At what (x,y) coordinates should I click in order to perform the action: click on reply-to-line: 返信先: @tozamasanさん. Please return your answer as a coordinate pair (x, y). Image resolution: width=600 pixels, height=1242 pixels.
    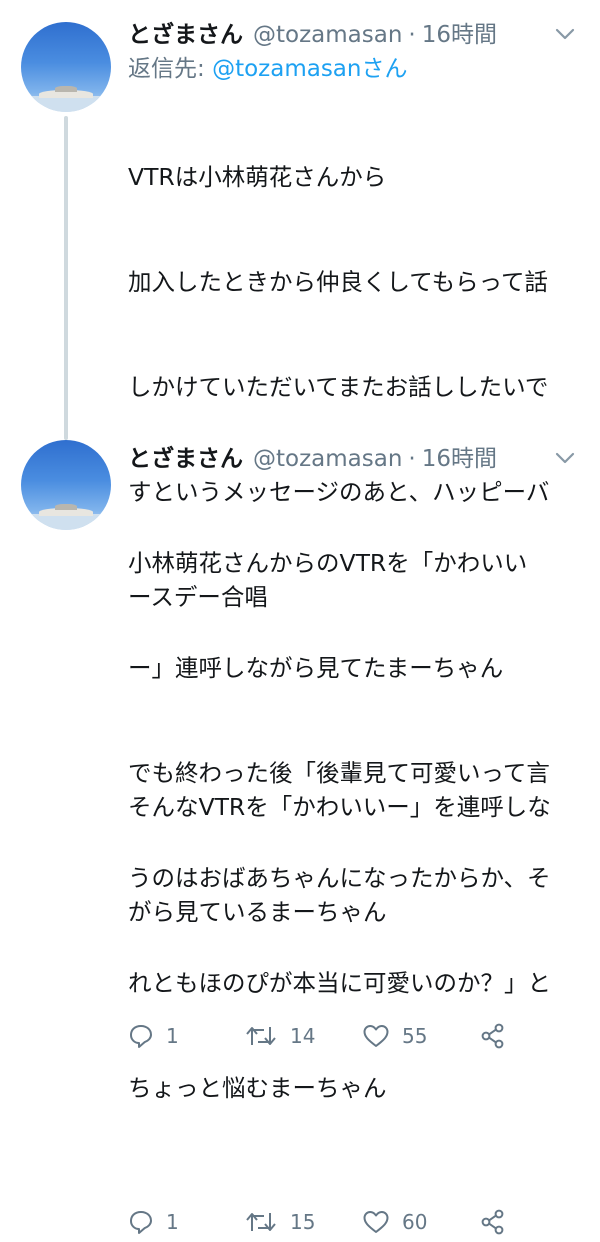
    Looking at the image, I should click on (354, 69).